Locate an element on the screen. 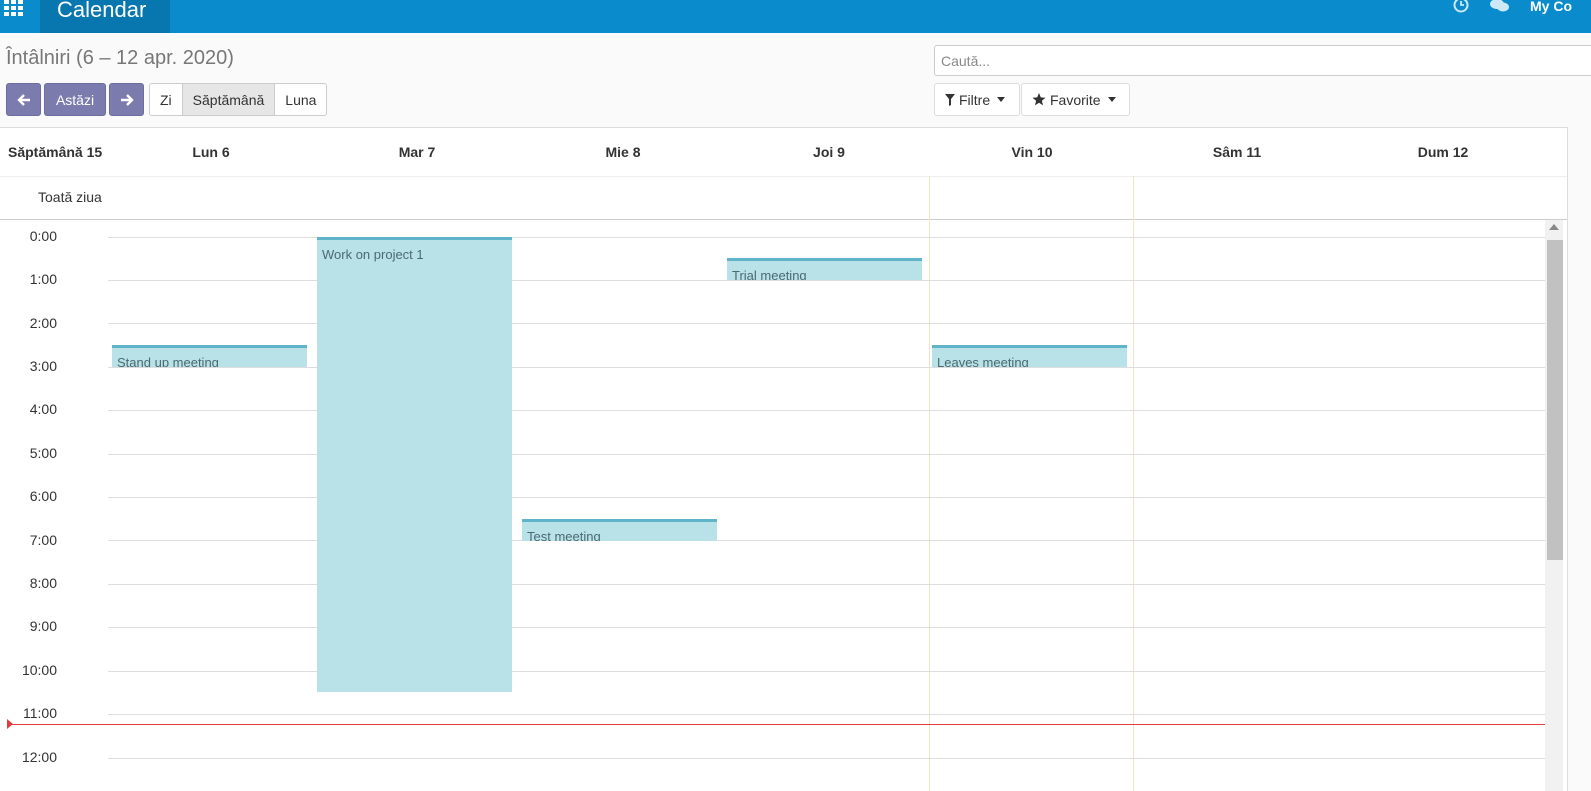 The width and height of the screenshot is (1591, 791). hour-label: 6:00 is located at coordinates (43, 496).